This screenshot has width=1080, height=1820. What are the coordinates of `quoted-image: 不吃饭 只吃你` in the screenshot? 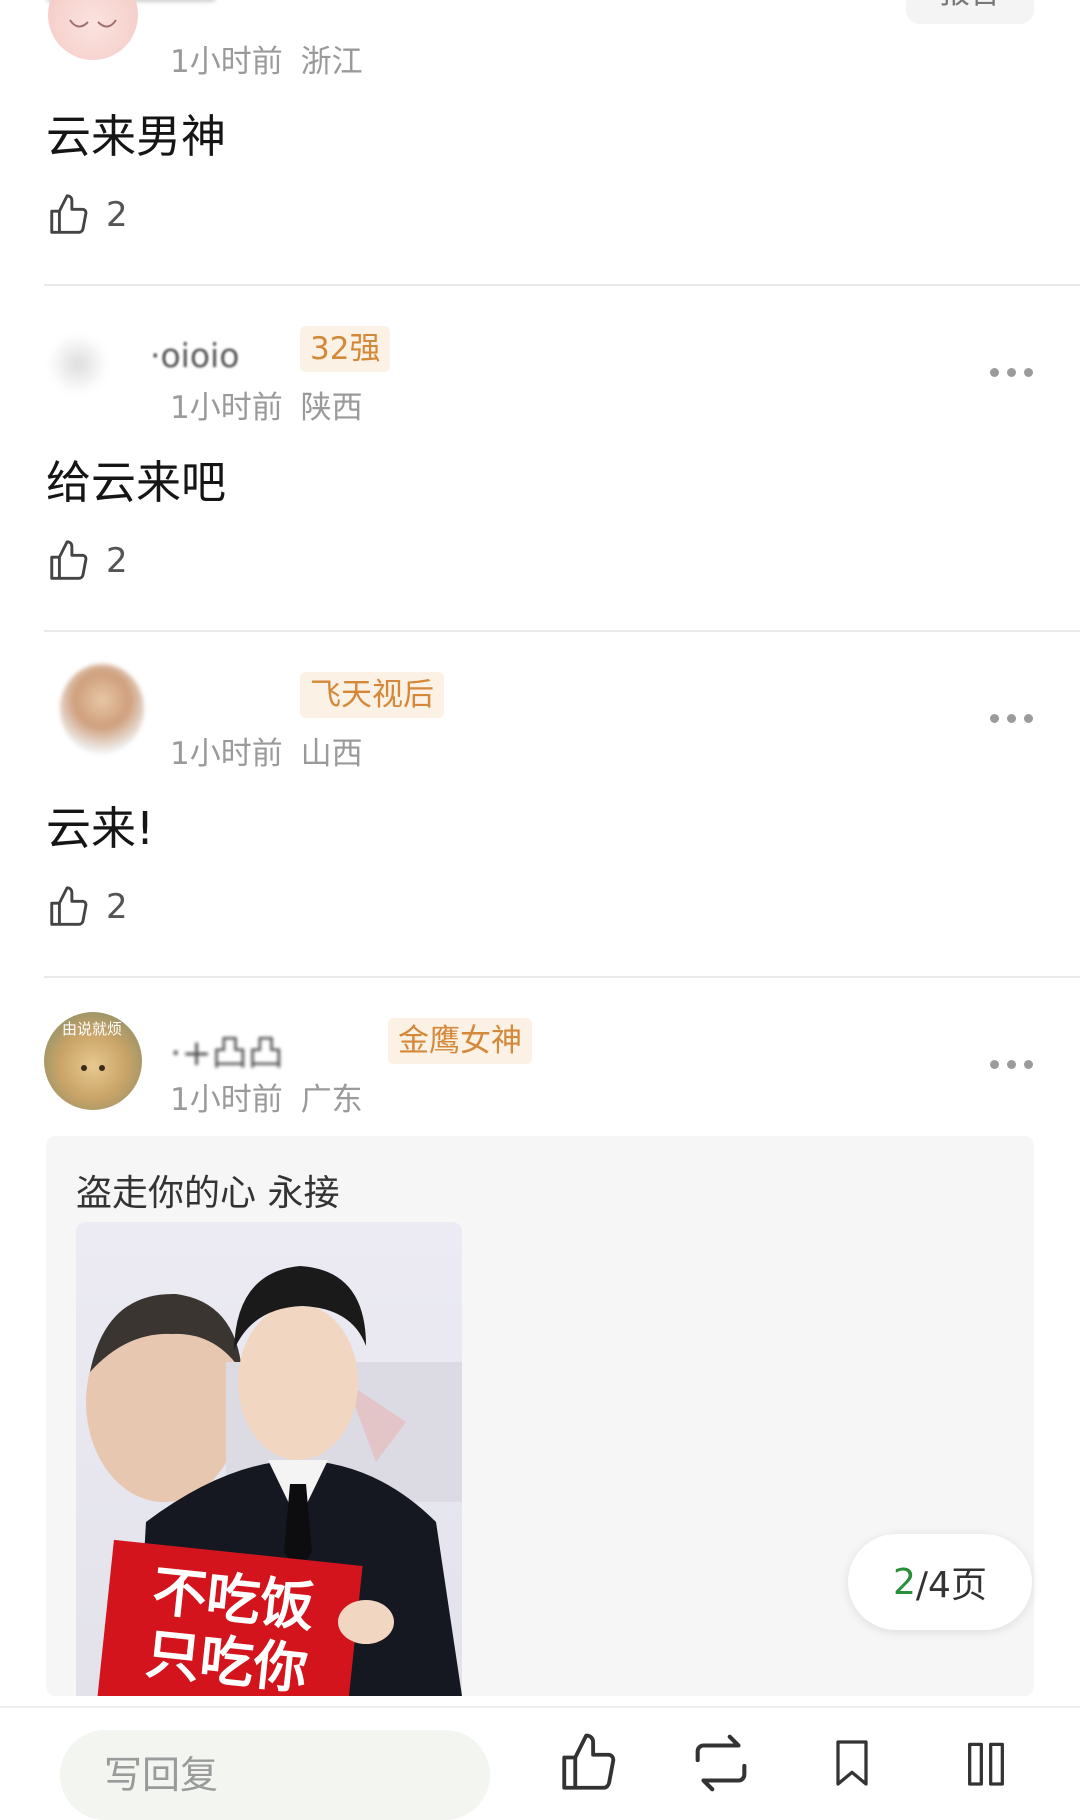 It's located at (269, 1459).